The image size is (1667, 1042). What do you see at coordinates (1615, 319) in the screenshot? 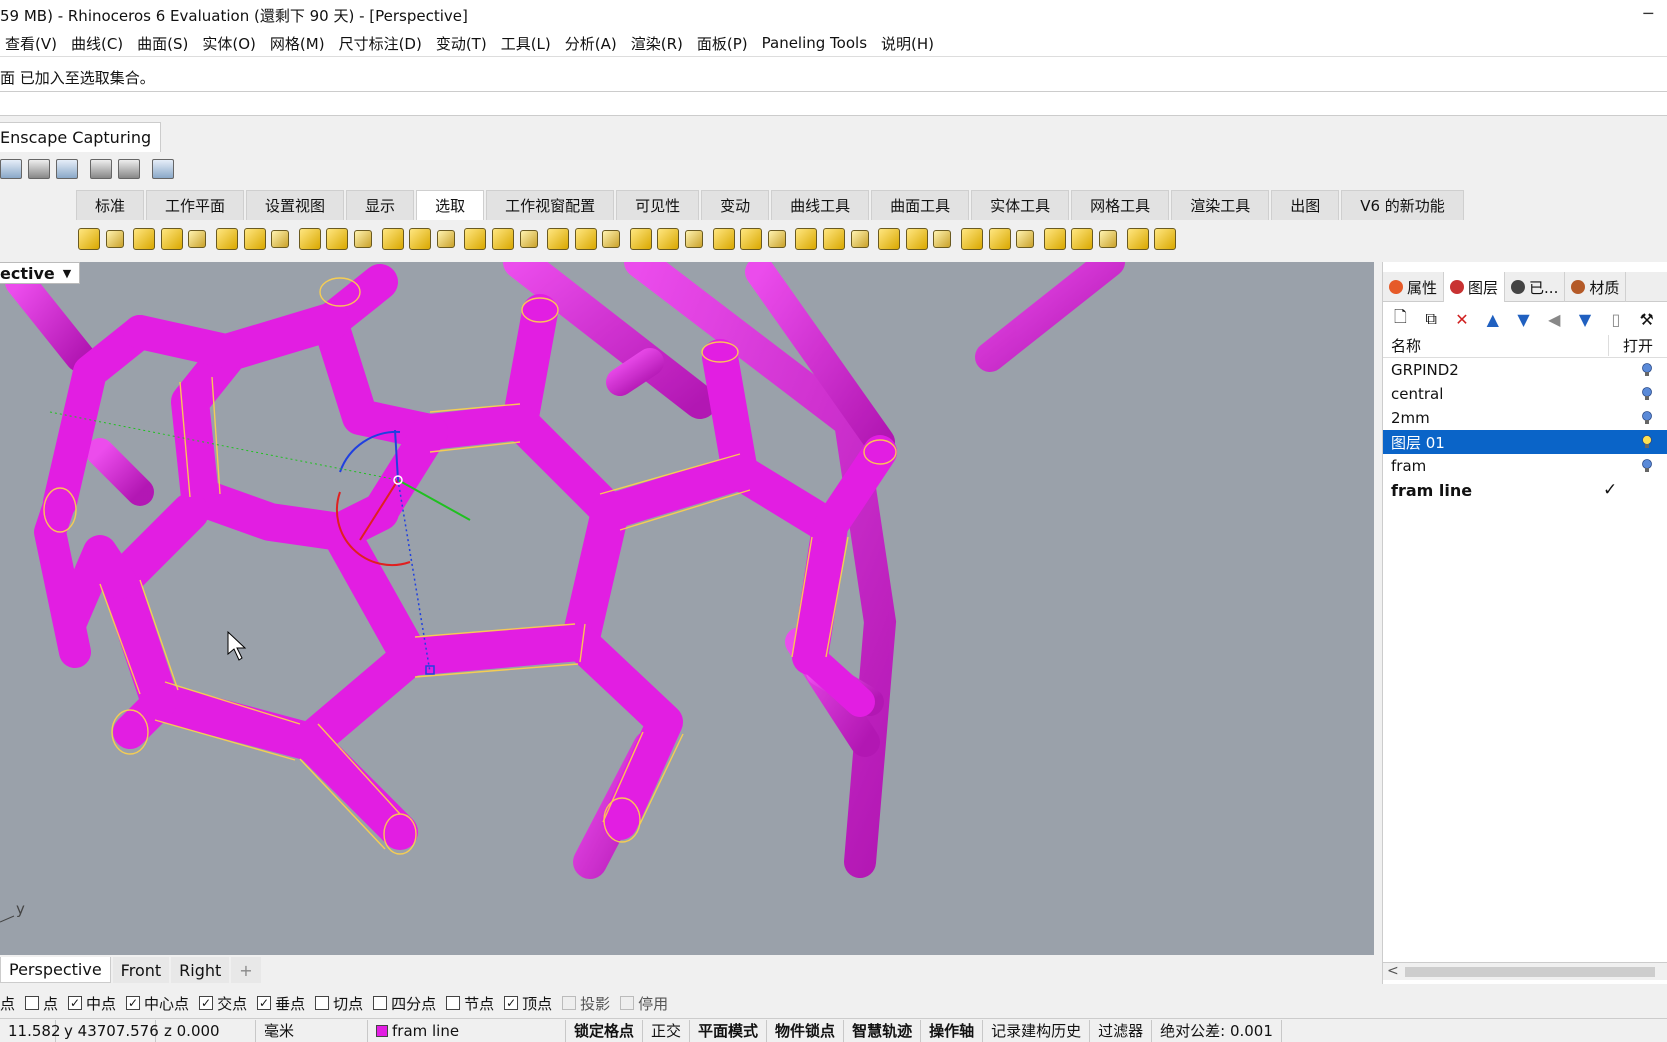
I see `page-icon: ▯` at bounding box center [1615, 319].